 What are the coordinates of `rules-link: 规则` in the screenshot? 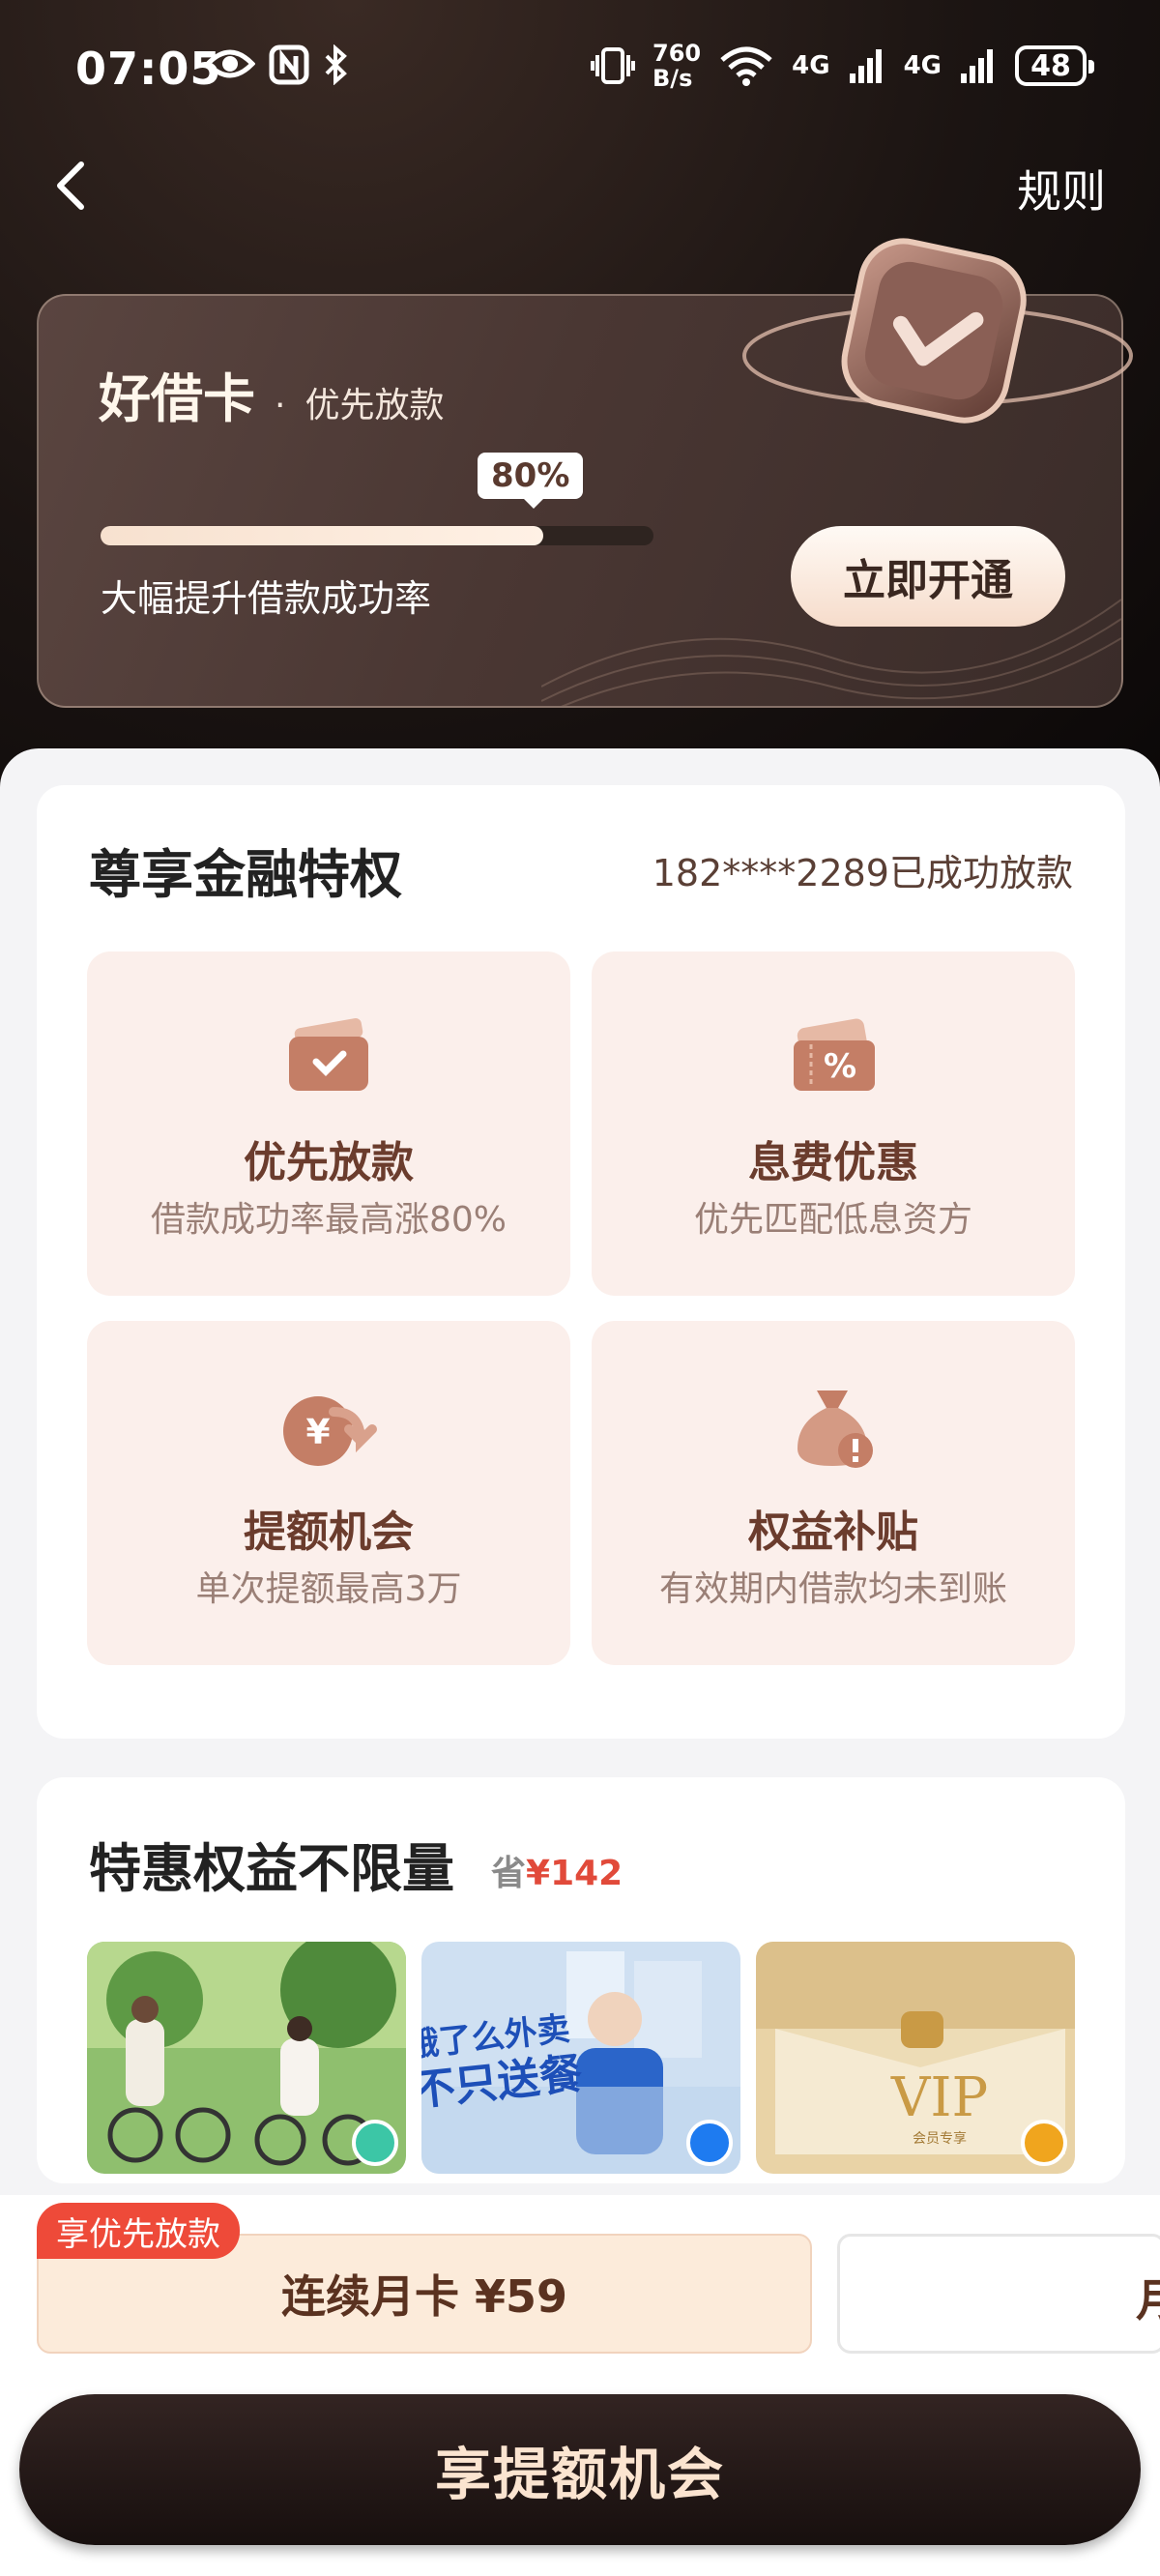 It's located at (1061, 188).